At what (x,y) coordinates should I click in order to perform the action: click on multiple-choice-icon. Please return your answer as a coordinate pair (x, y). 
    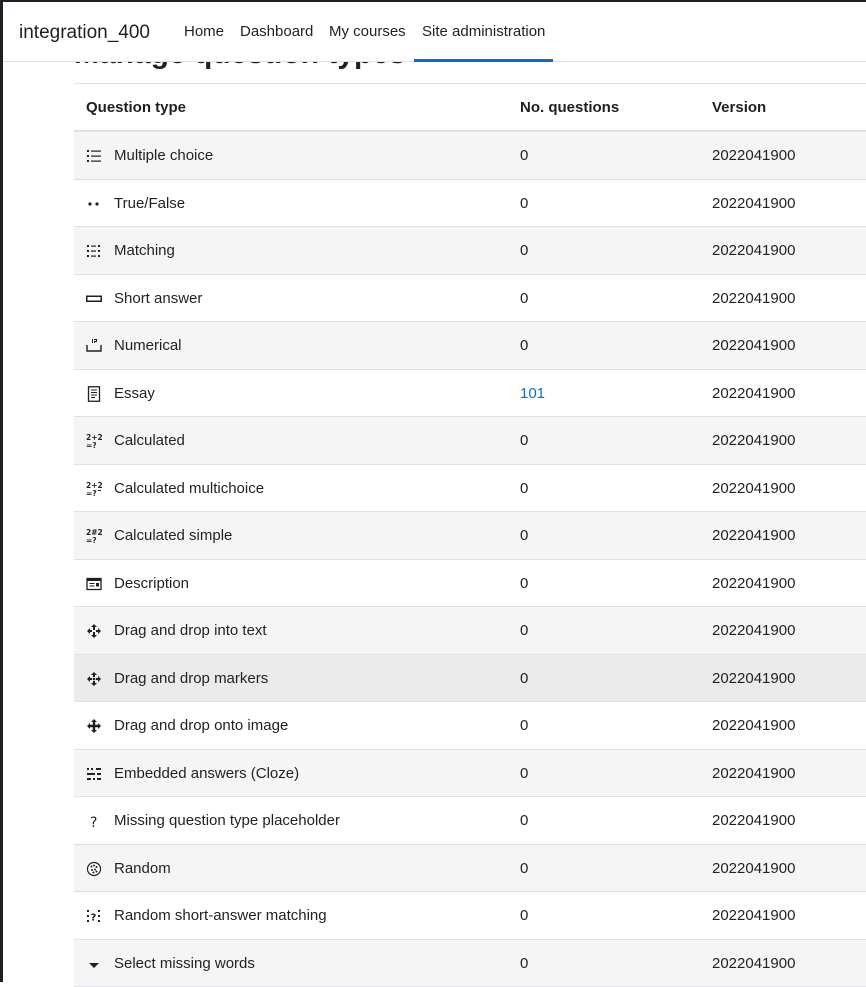
    Looking at the image, I should click on (94, 156).